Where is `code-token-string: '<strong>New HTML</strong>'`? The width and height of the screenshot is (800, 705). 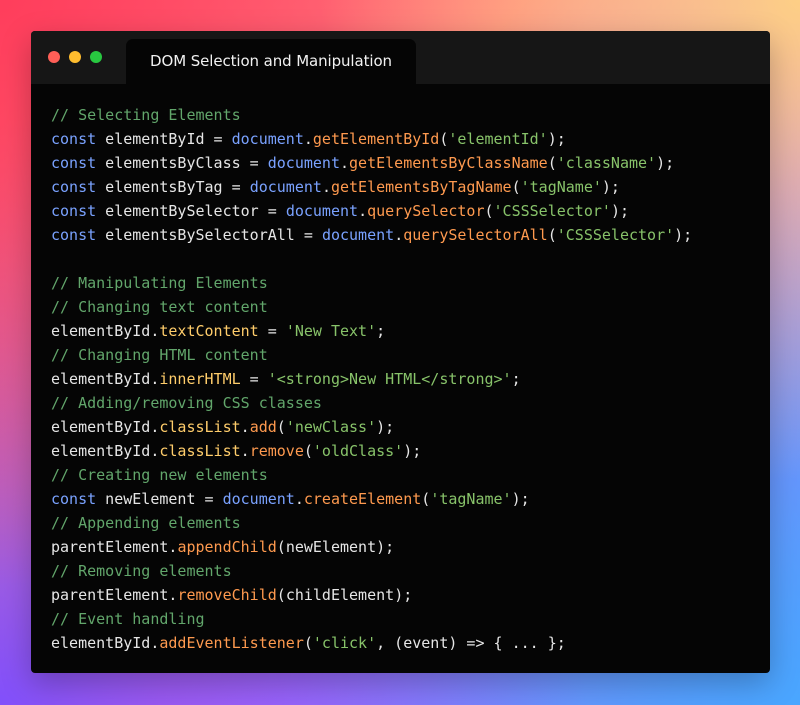 code-token-string: '<strong>New HTML</strong>' is located at coordinates (389, 379).